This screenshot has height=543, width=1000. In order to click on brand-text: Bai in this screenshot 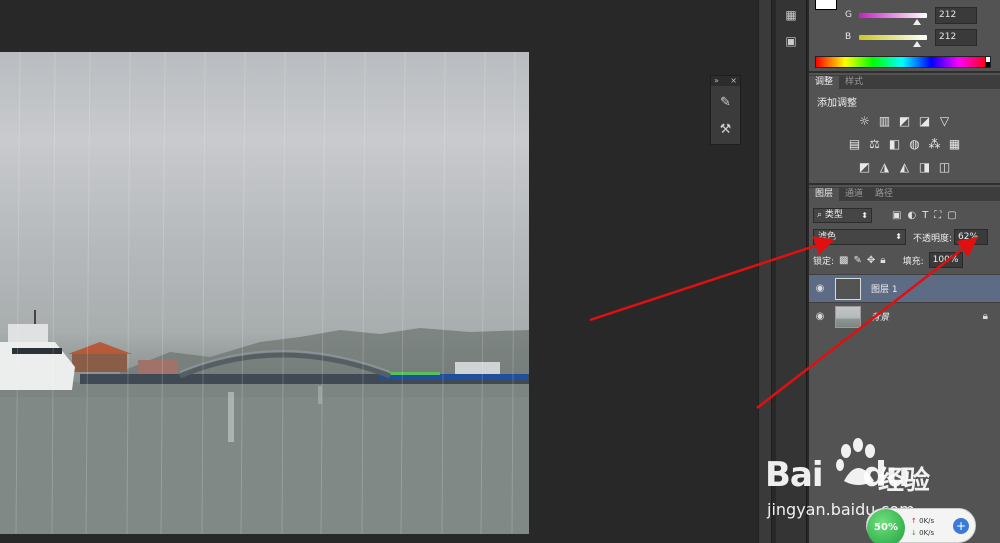, I will do `click(794, 475)`.